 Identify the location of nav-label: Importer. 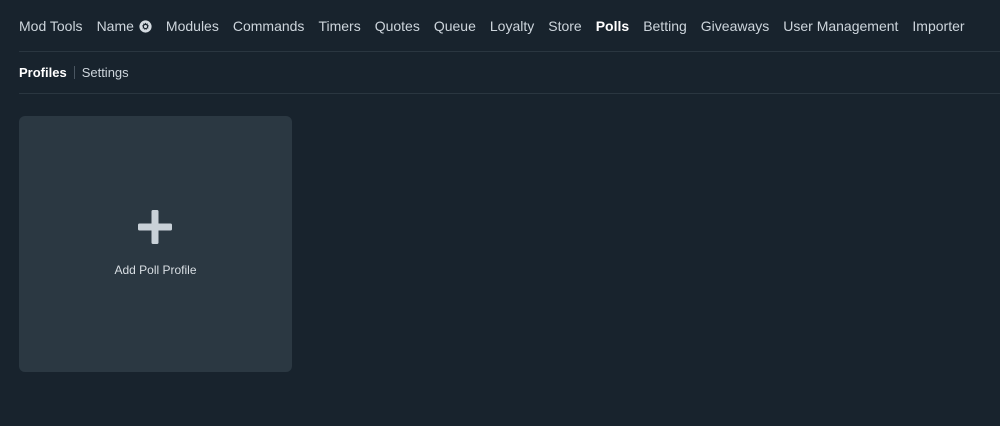
(938, 26).